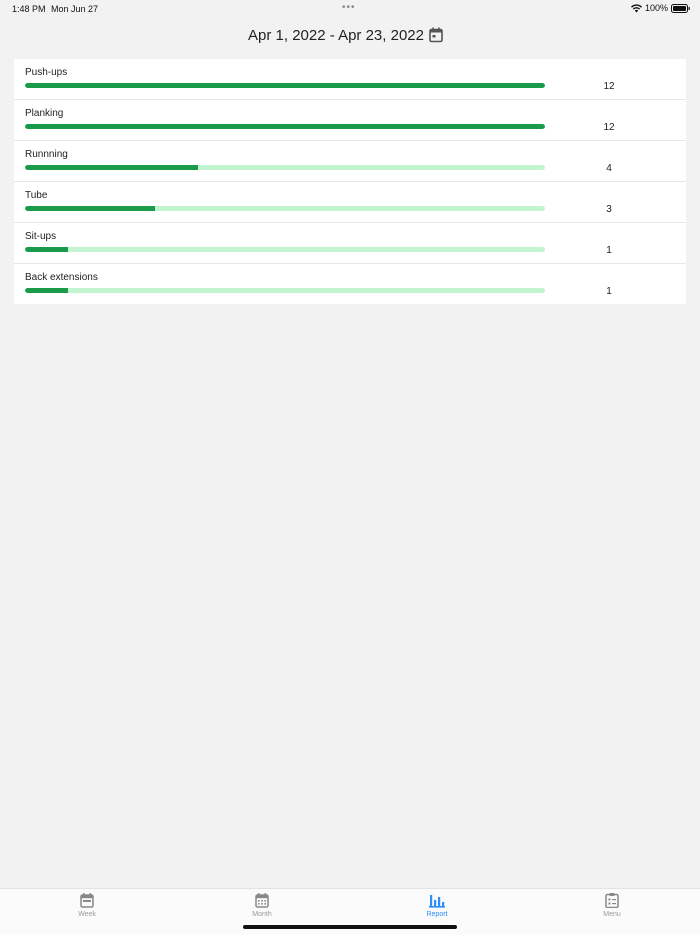  Describe the element at coordinates (262, 914) in the screenshot. I see `tab-month-label: Month` at that location.